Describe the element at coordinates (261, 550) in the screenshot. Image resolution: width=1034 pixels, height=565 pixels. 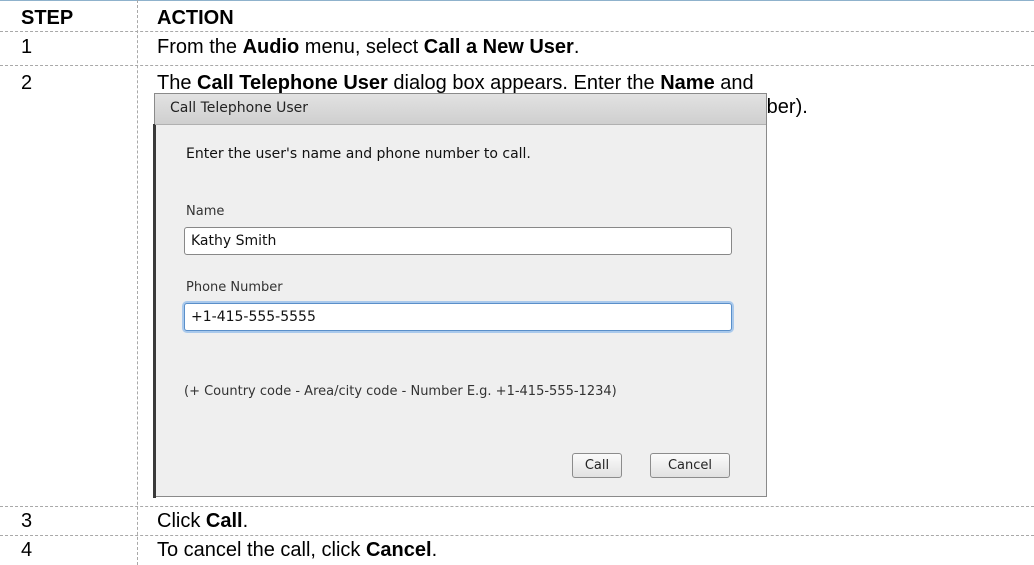
I see `action-text-run: To cancel the call, click` at that location.